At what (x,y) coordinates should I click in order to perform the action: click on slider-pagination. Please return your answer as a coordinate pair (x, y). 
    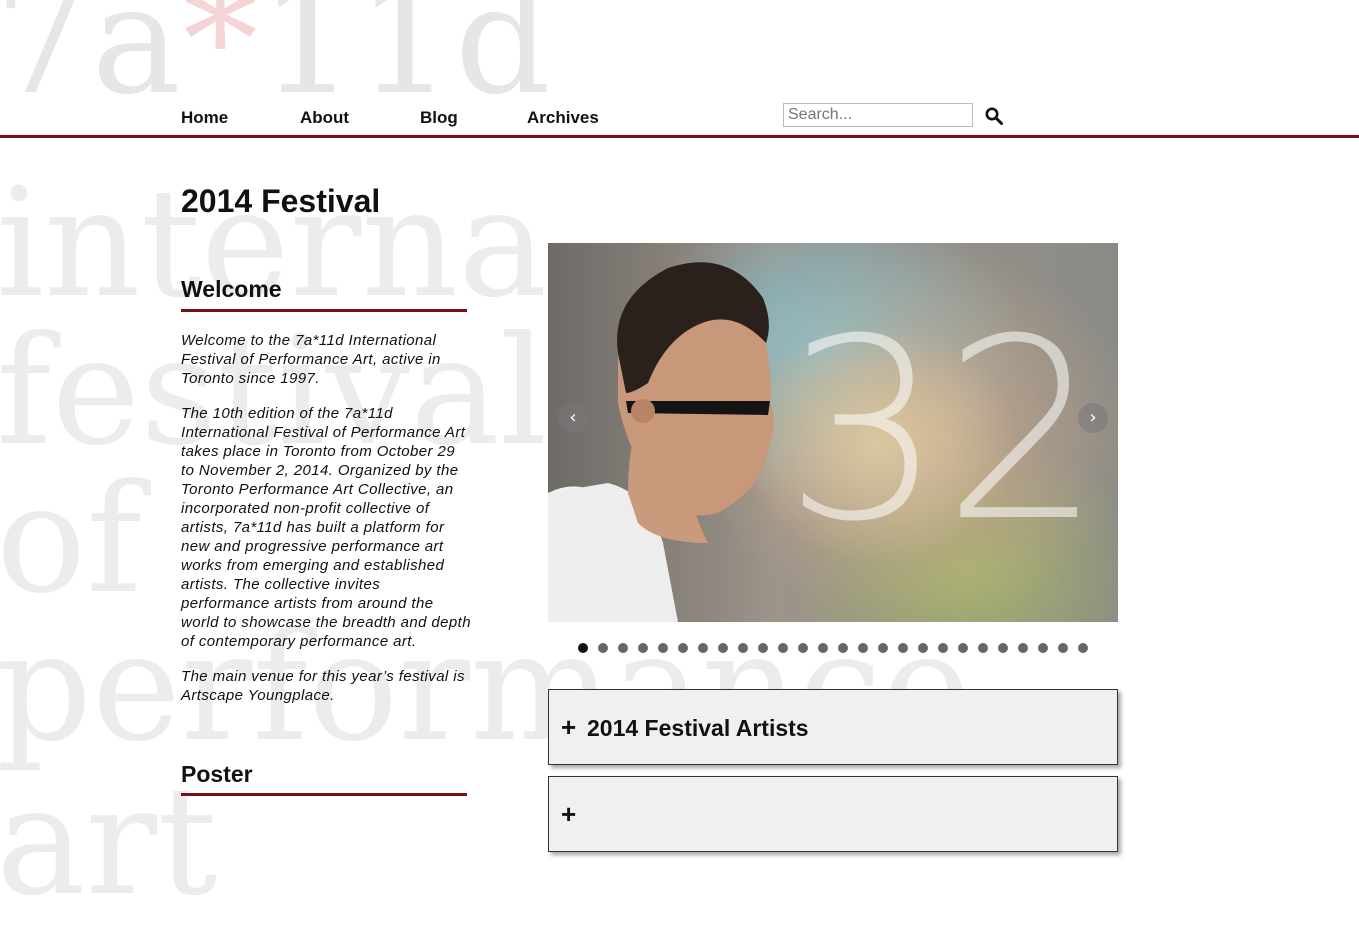
    Looking at the image, I should click on (838, 648).